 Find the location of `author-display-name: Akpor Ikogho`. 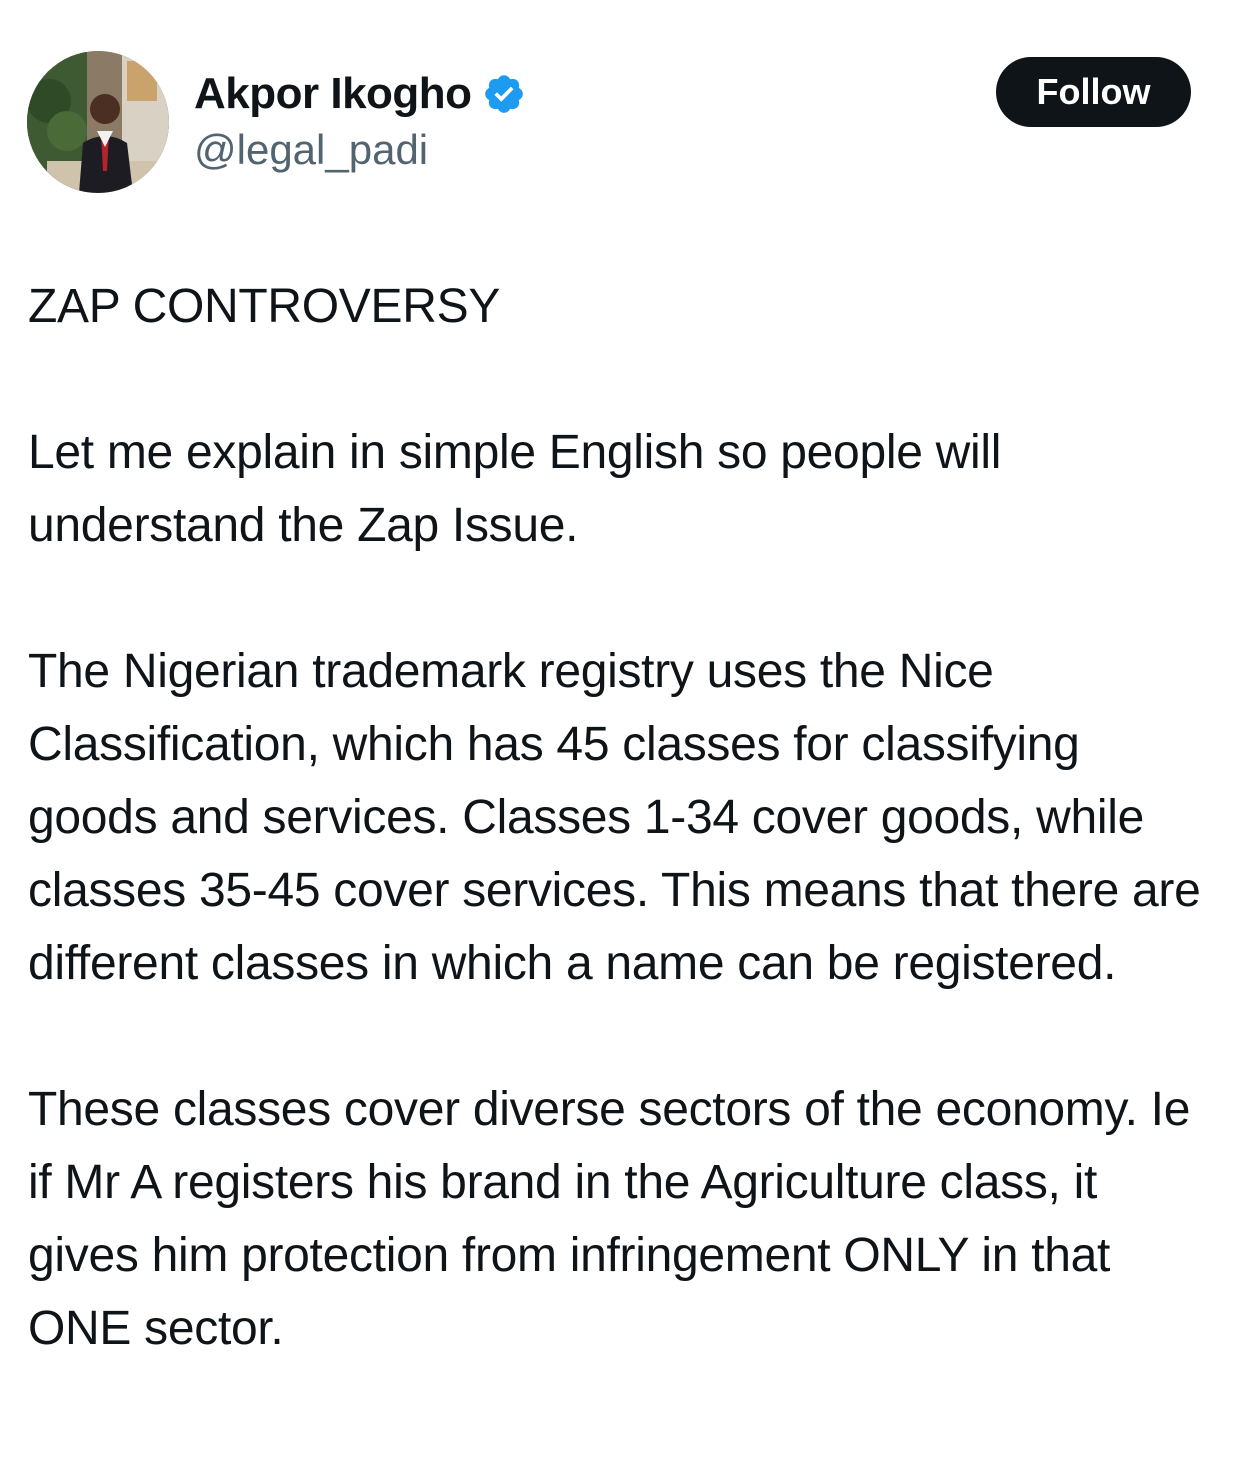

author-display-name: Akpor Ikogho is located at coordinates (333, 94).